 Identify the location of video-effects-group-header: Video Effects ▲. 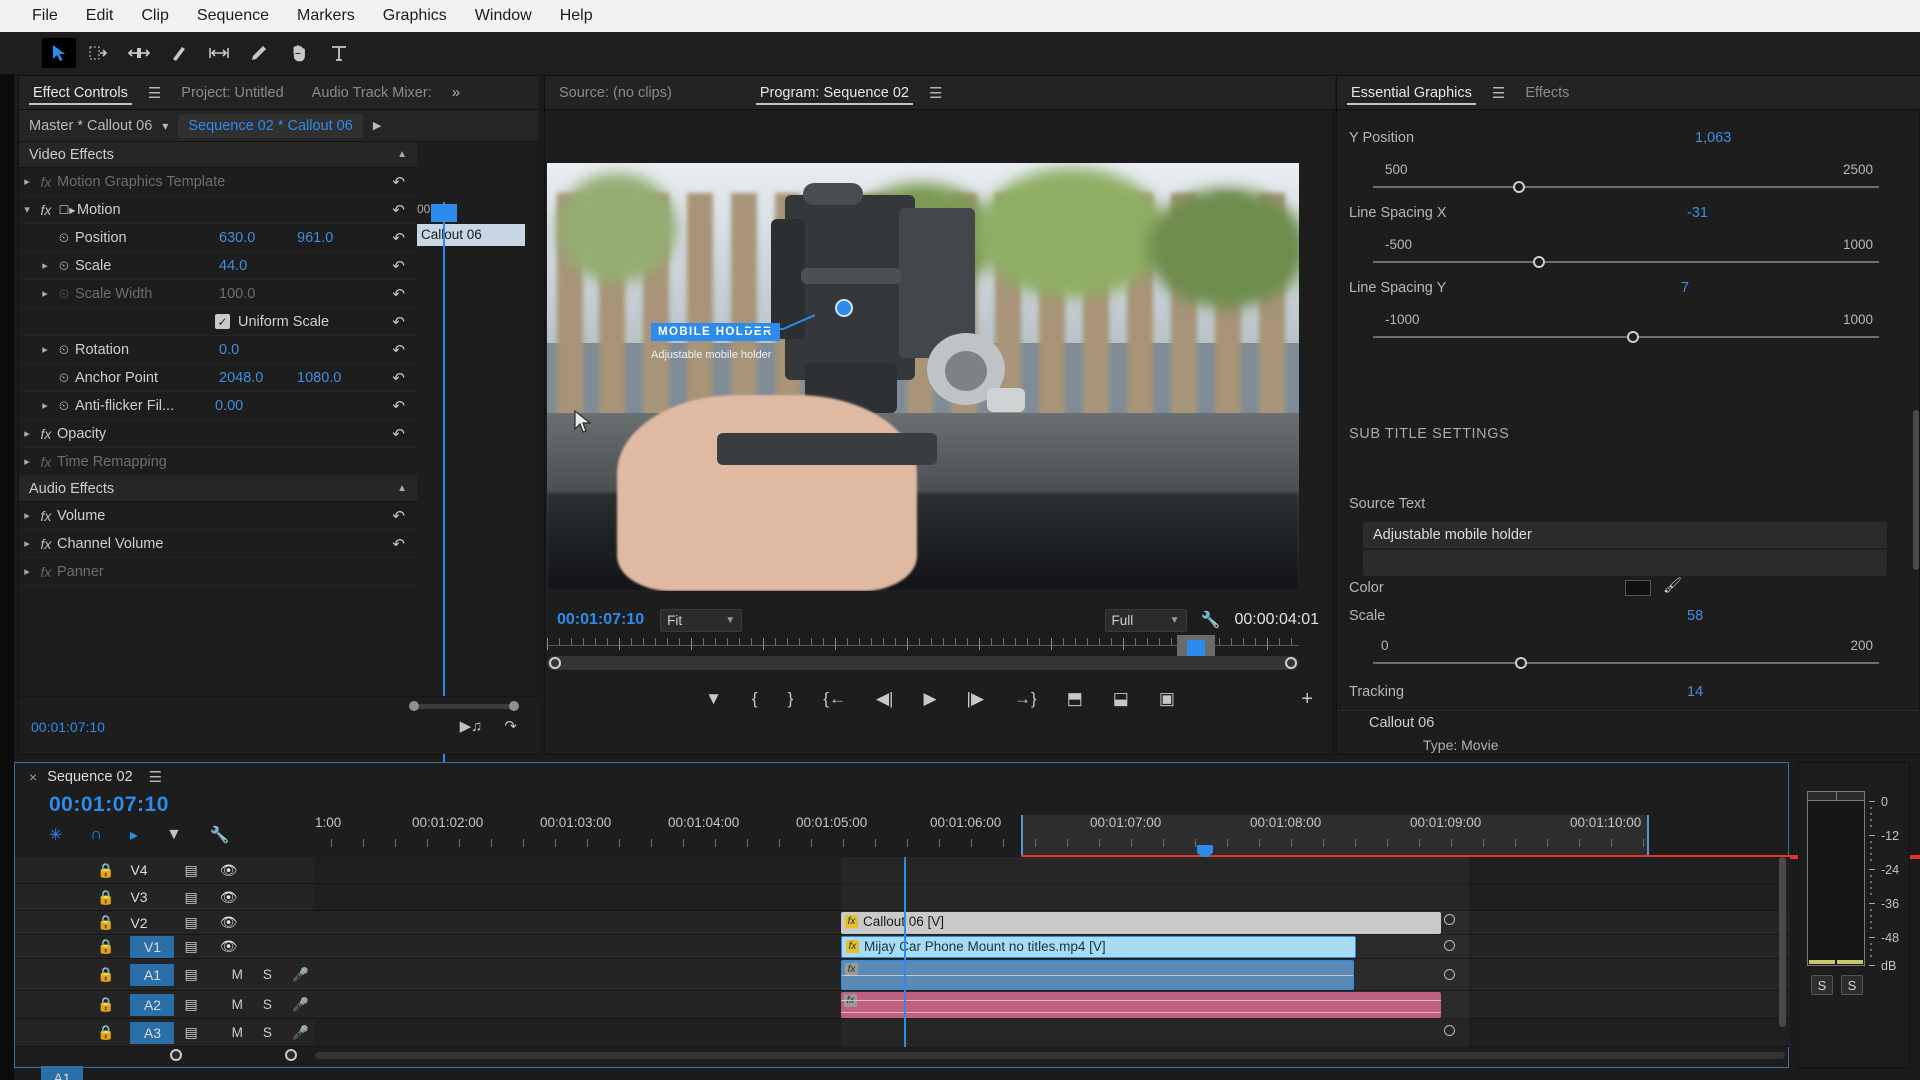
(218, 155).